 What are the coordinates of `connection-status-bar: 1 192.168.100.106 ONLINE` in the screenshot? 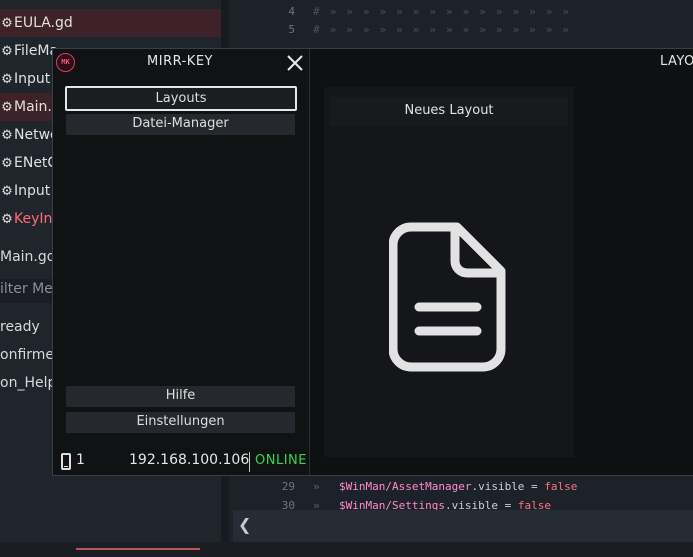 It's located at (181, 461).